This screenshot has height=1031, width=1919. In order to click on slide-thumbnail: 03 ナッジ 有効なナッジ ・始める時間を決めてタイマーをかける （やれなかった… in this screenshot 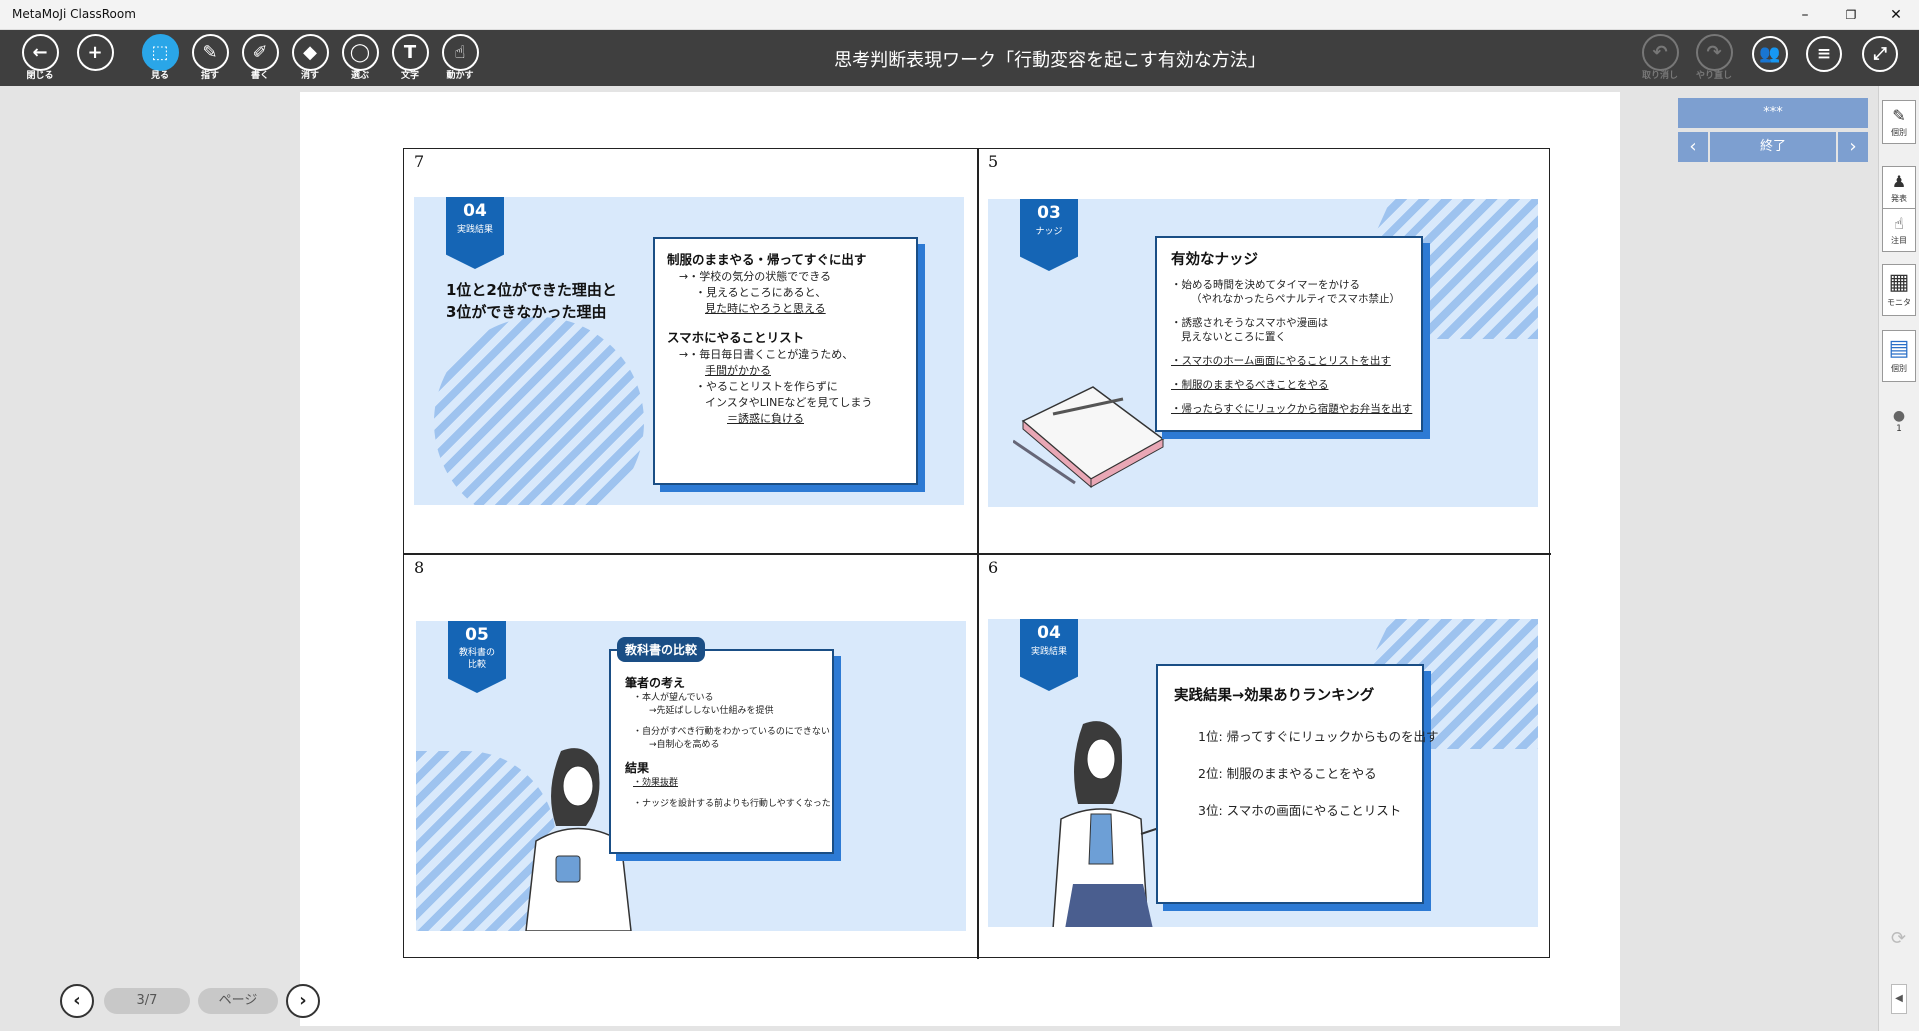, I will do `click(1263, 353)`.